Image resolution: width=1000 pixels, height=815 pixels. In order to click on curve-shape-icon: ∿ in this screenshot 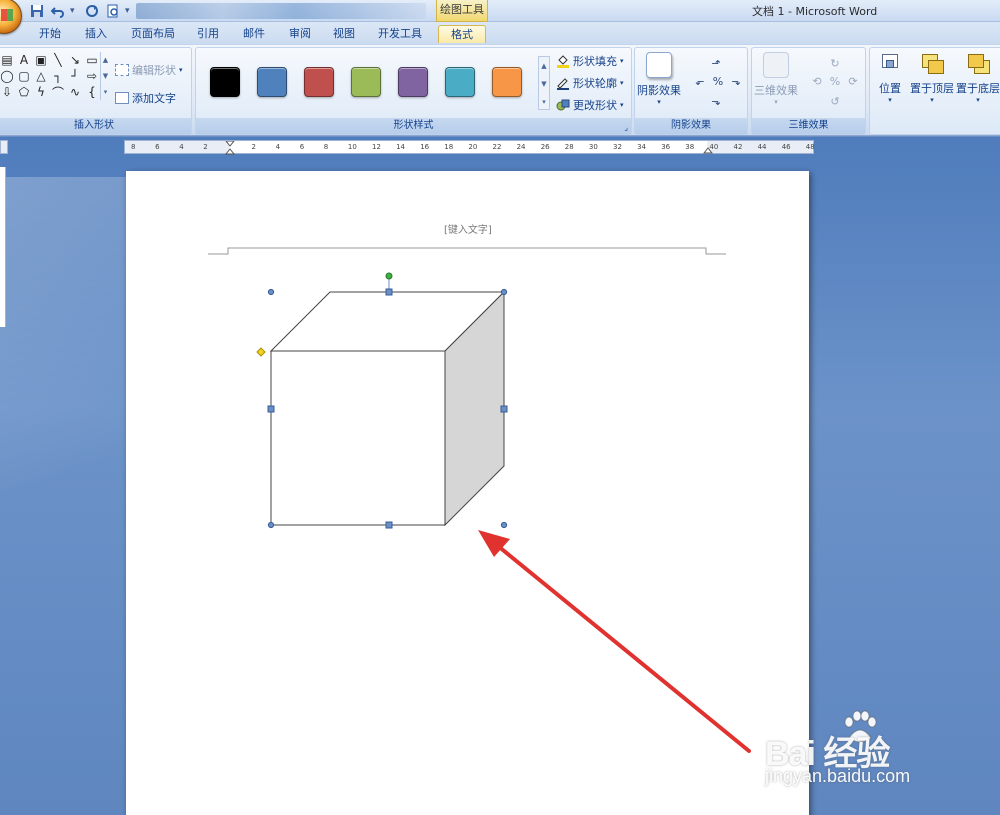, I will do `click(75, 92)`.